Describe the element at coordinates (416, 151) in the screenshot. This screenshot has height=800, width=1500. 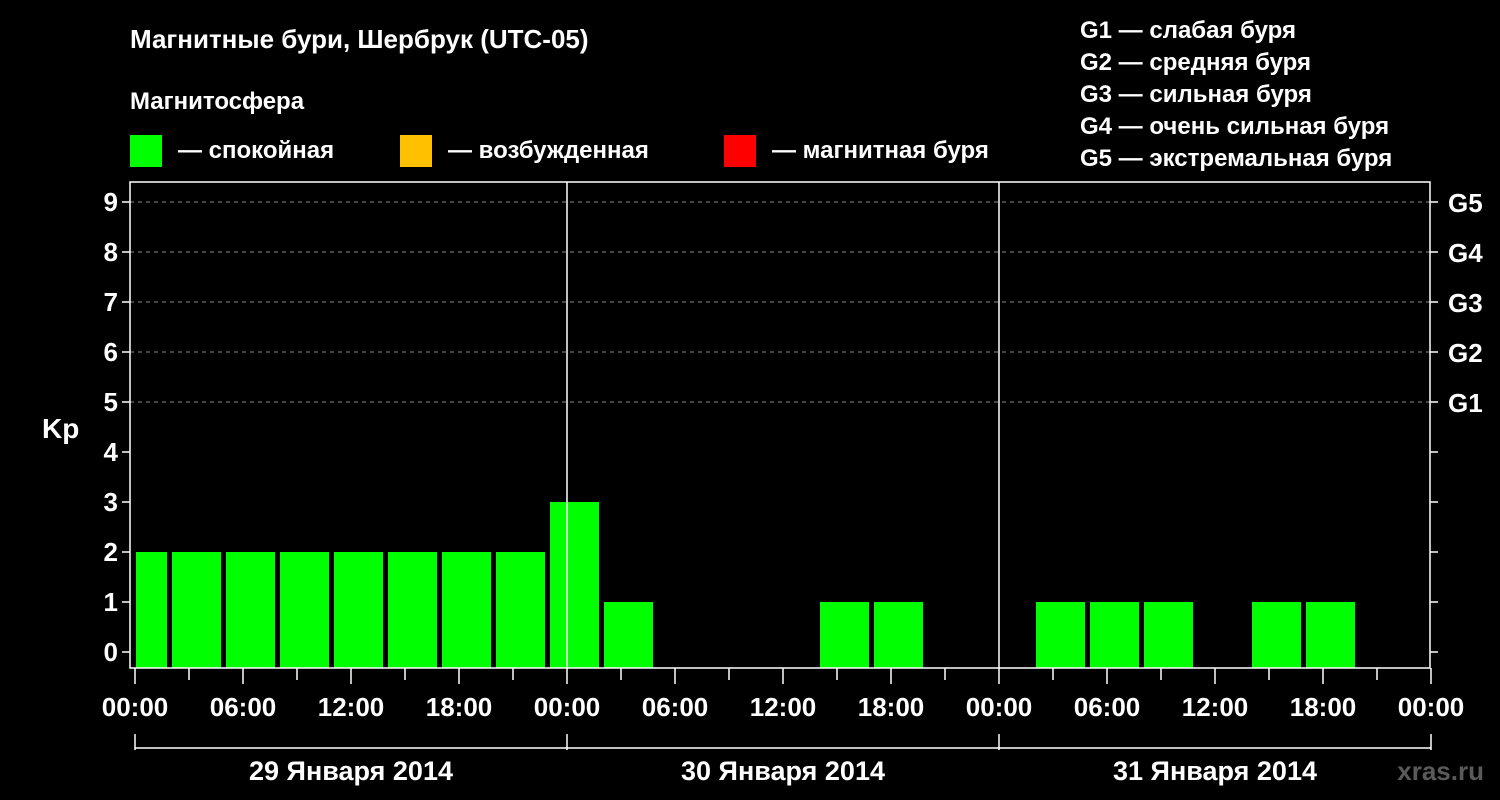
I see `legend-swatch-active` at that location.